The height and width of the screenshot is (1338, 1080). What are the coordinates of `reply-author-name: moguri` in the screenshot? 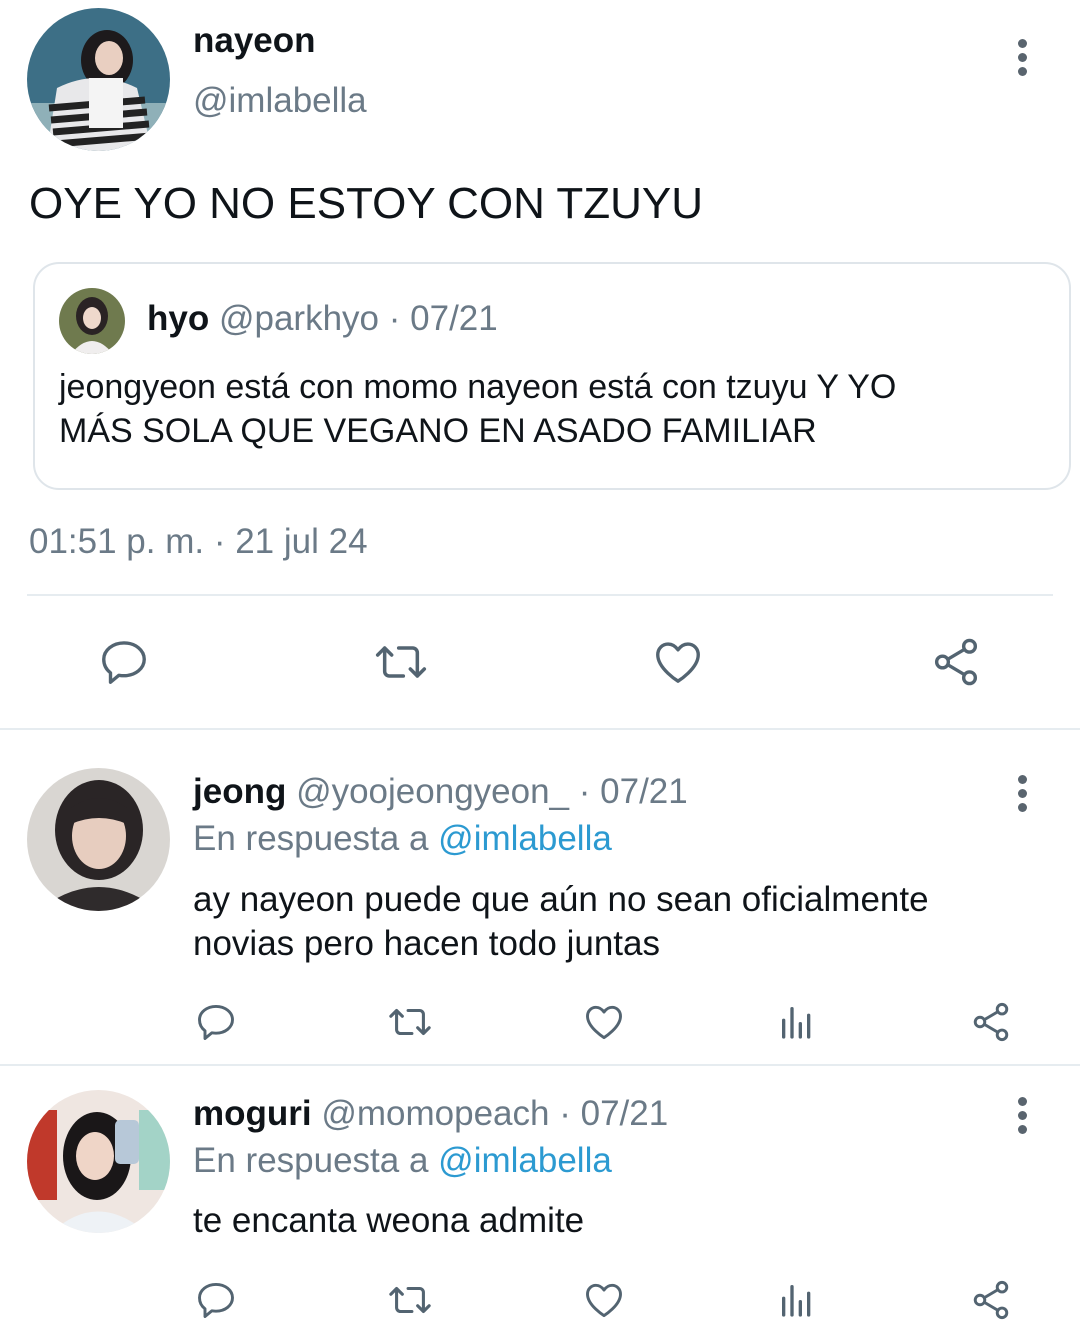 It's located at (252, 1113).